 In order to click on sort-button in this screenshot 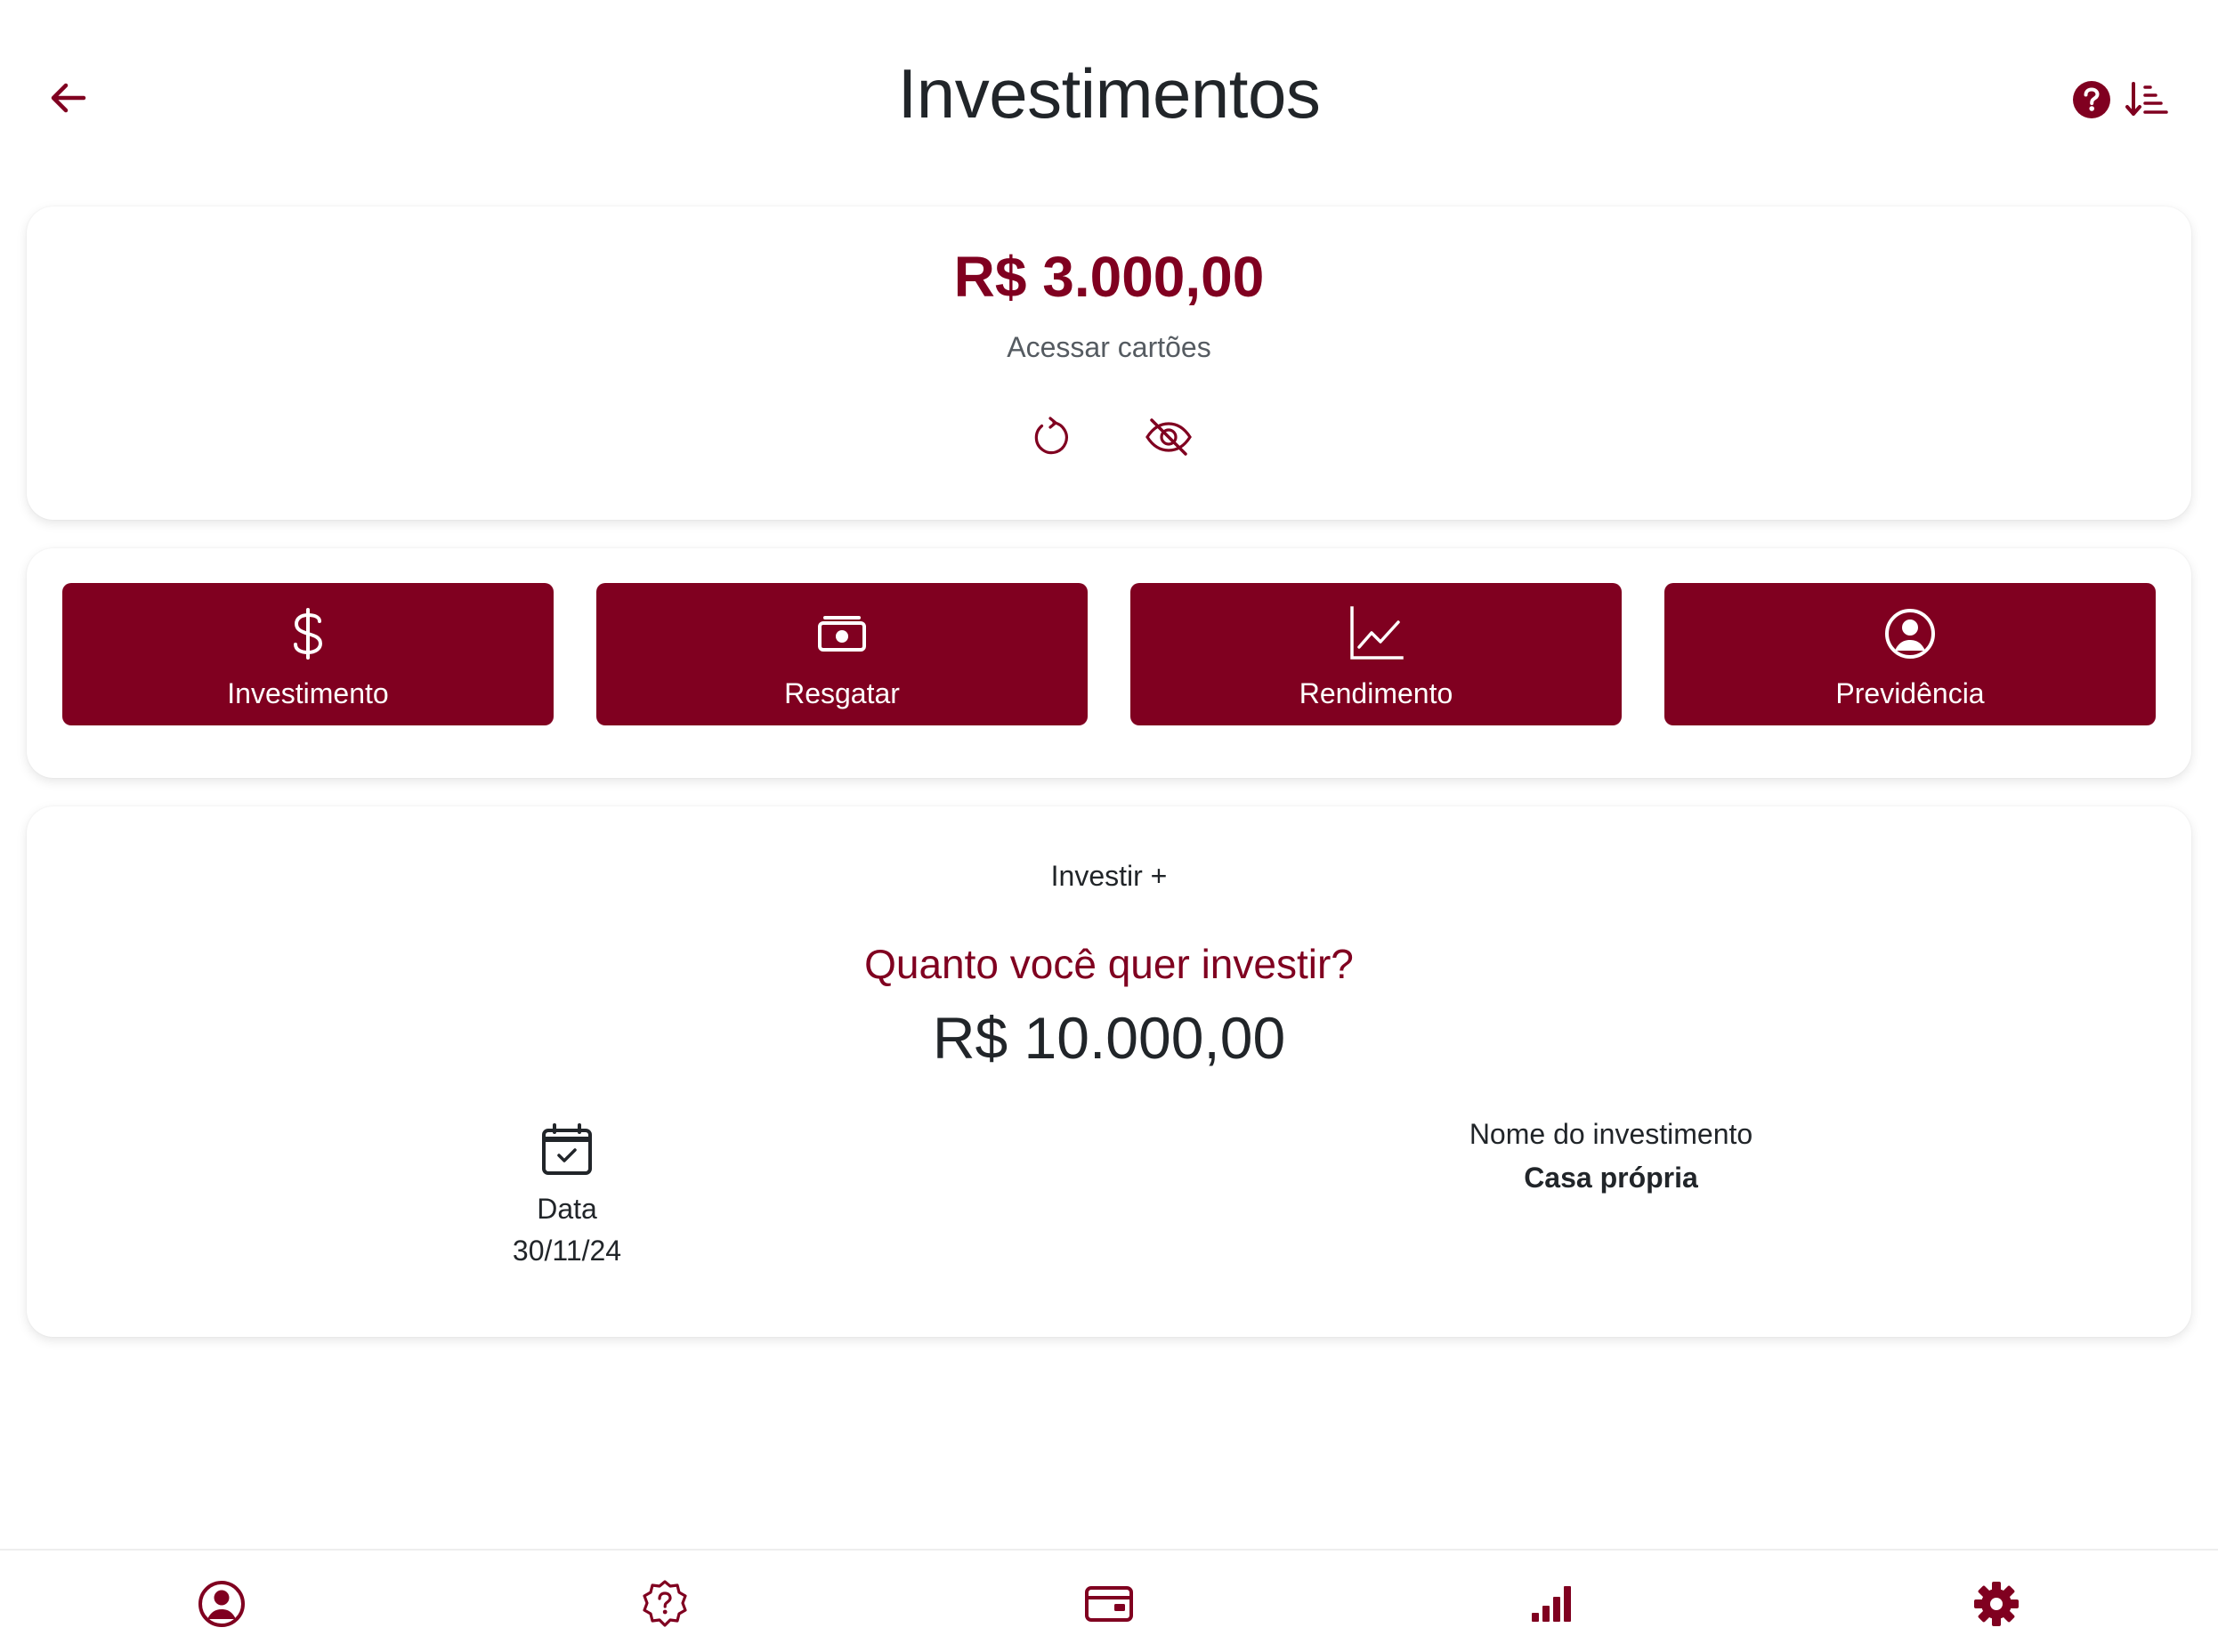, I will do `click(2146, 99)`.